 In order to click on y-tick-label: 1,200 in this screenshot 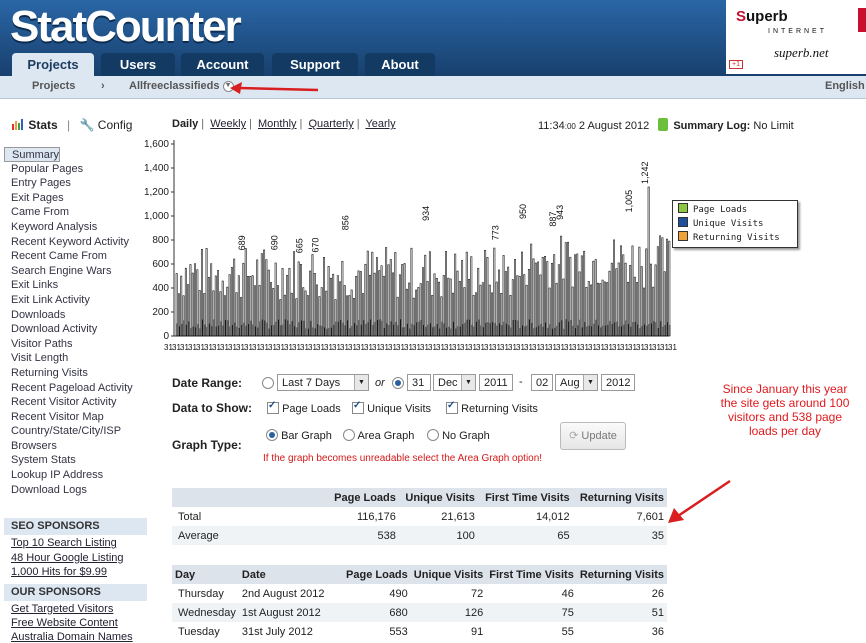, I will do `click(156, 192)`.